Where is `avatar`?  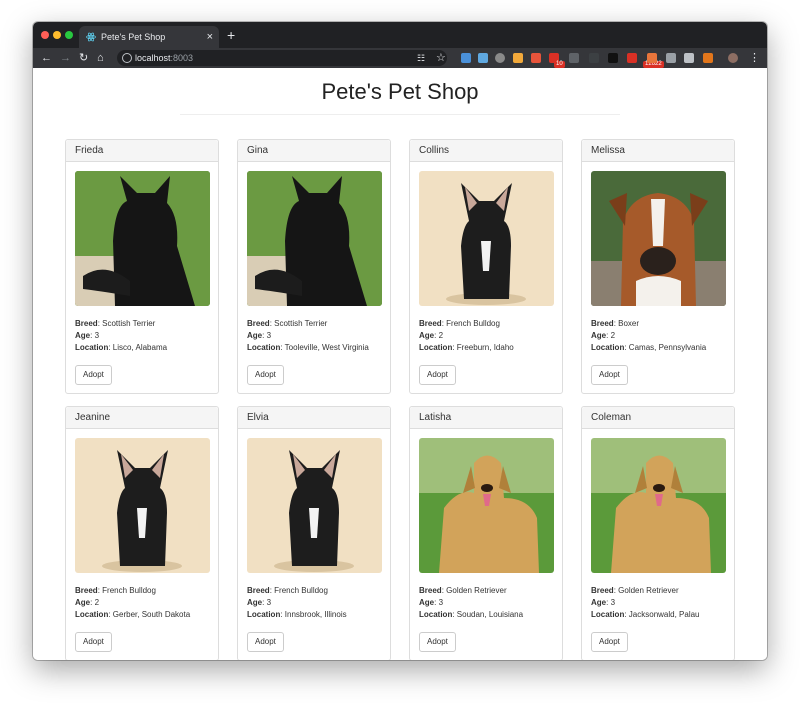 avatar is located at coordinates (733, 58).